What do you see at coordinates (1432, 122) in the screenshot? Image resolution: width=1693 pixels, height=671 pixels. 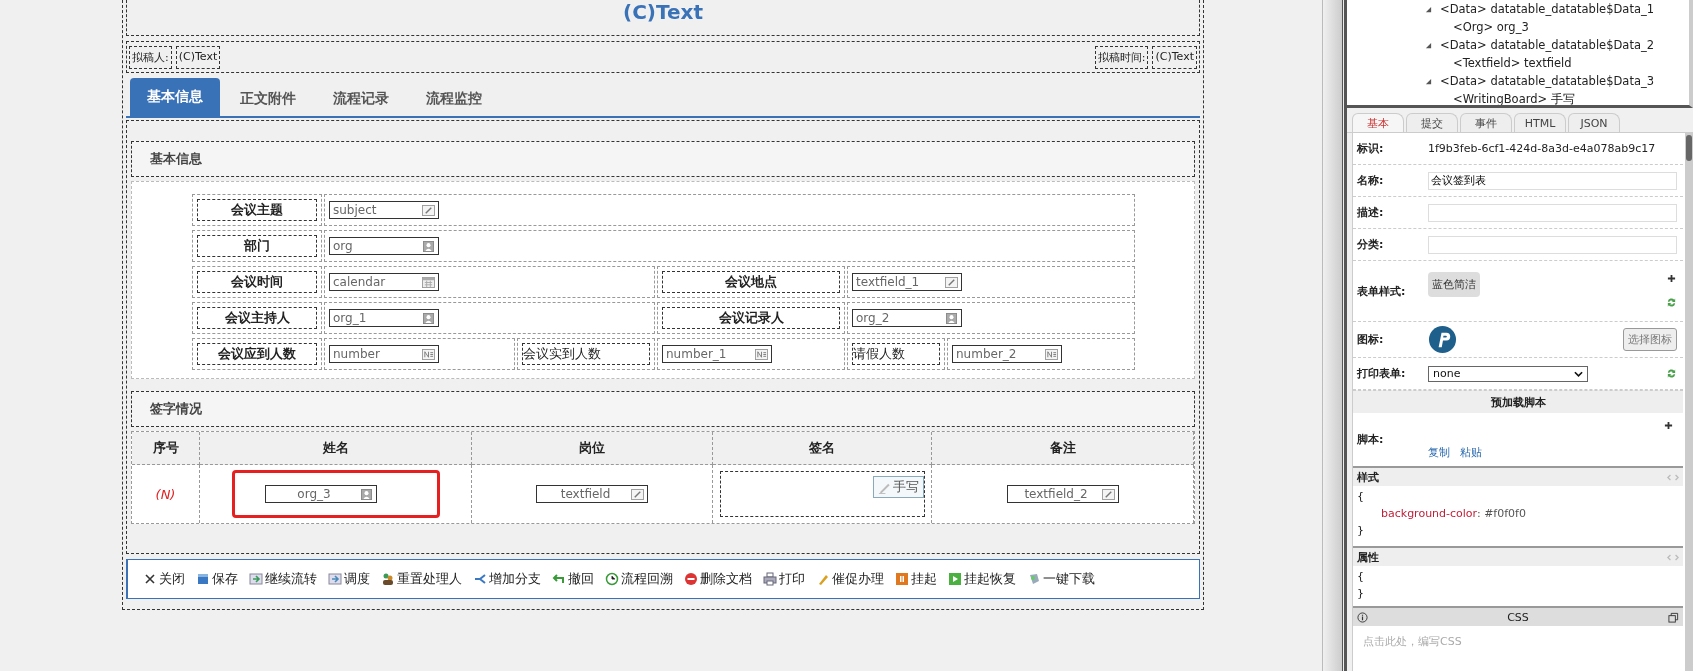 I see `property-tab: 提交` at bounding box center [1432, 122].